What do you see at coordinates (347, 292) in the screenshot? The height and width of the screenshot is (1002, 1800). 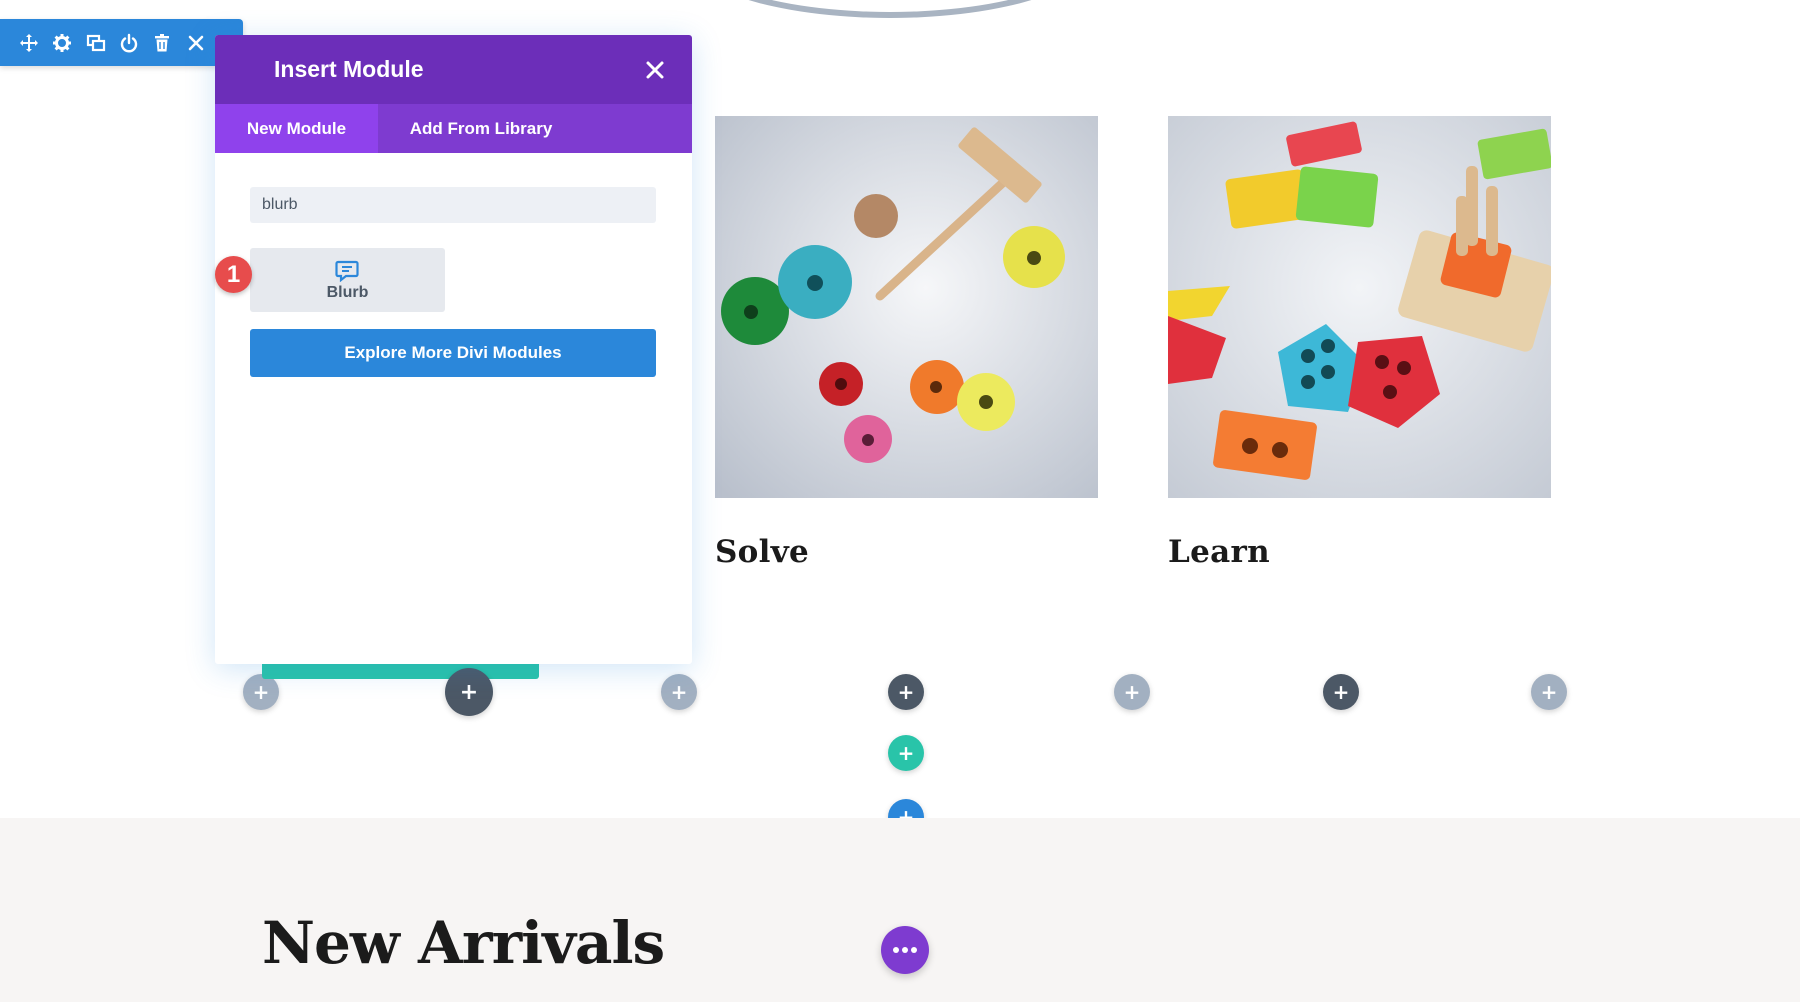 I see `module-option-label: Blurb` at bounding box center [347, 292].